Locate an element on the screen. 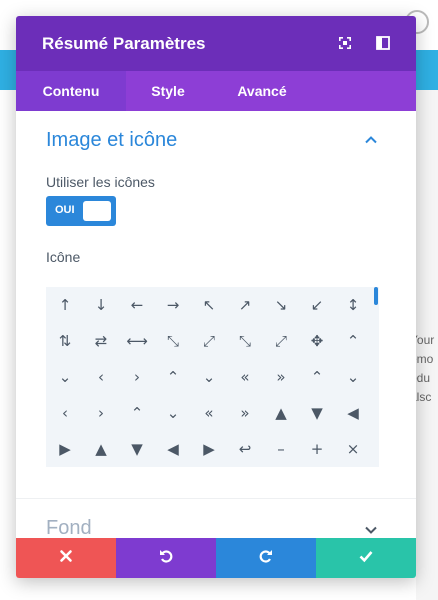 The image size is (438, 600). icon-option: → is located at coordinates (173, 305).